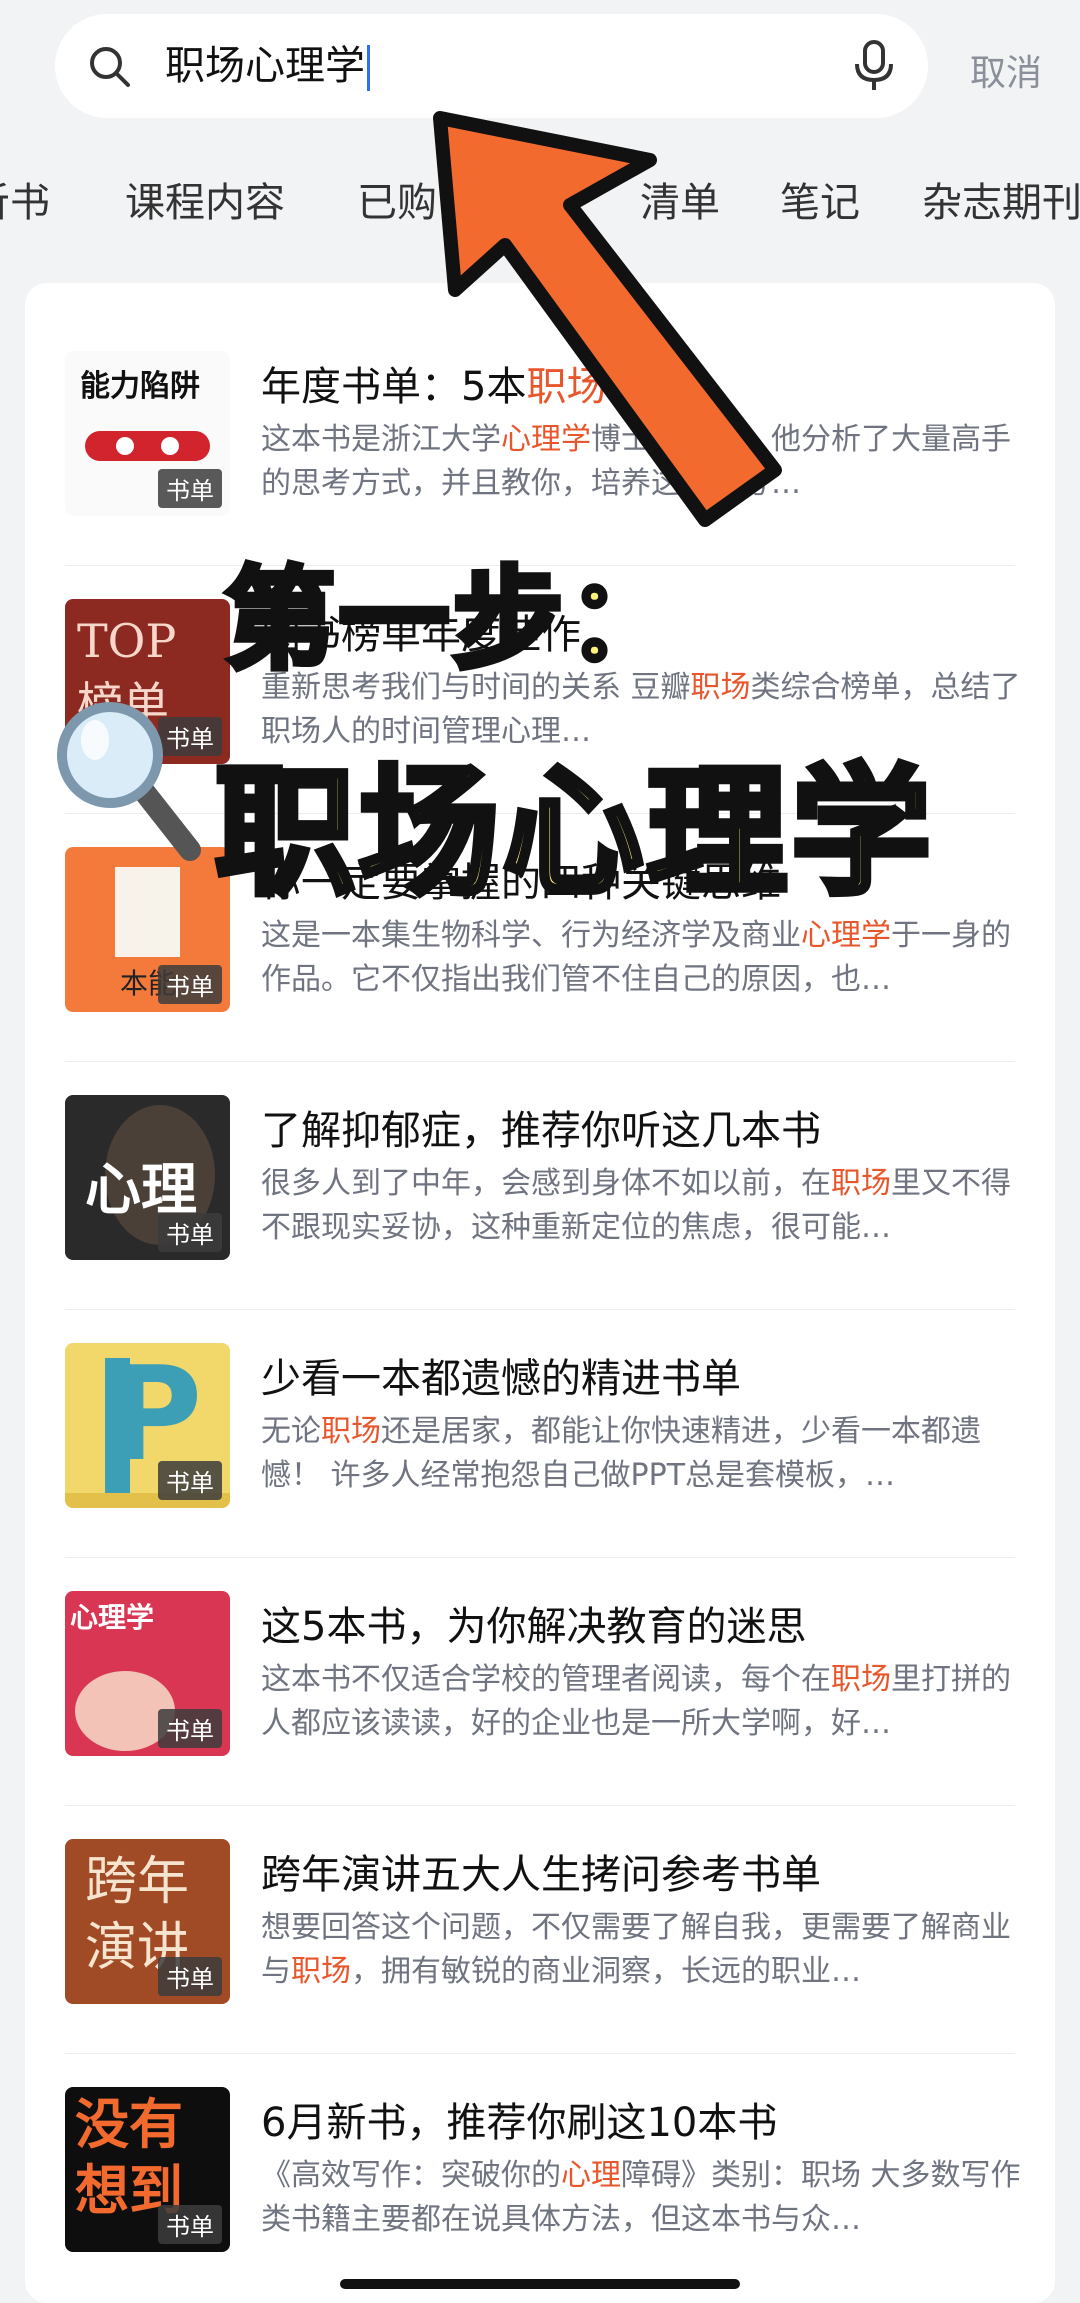 This screenshot has width=1080, height=2303. What do you see at coordinates (112, 1617) in the screenshot?
I see `cover-title: 心理学` at bounding box center [112, 1617].